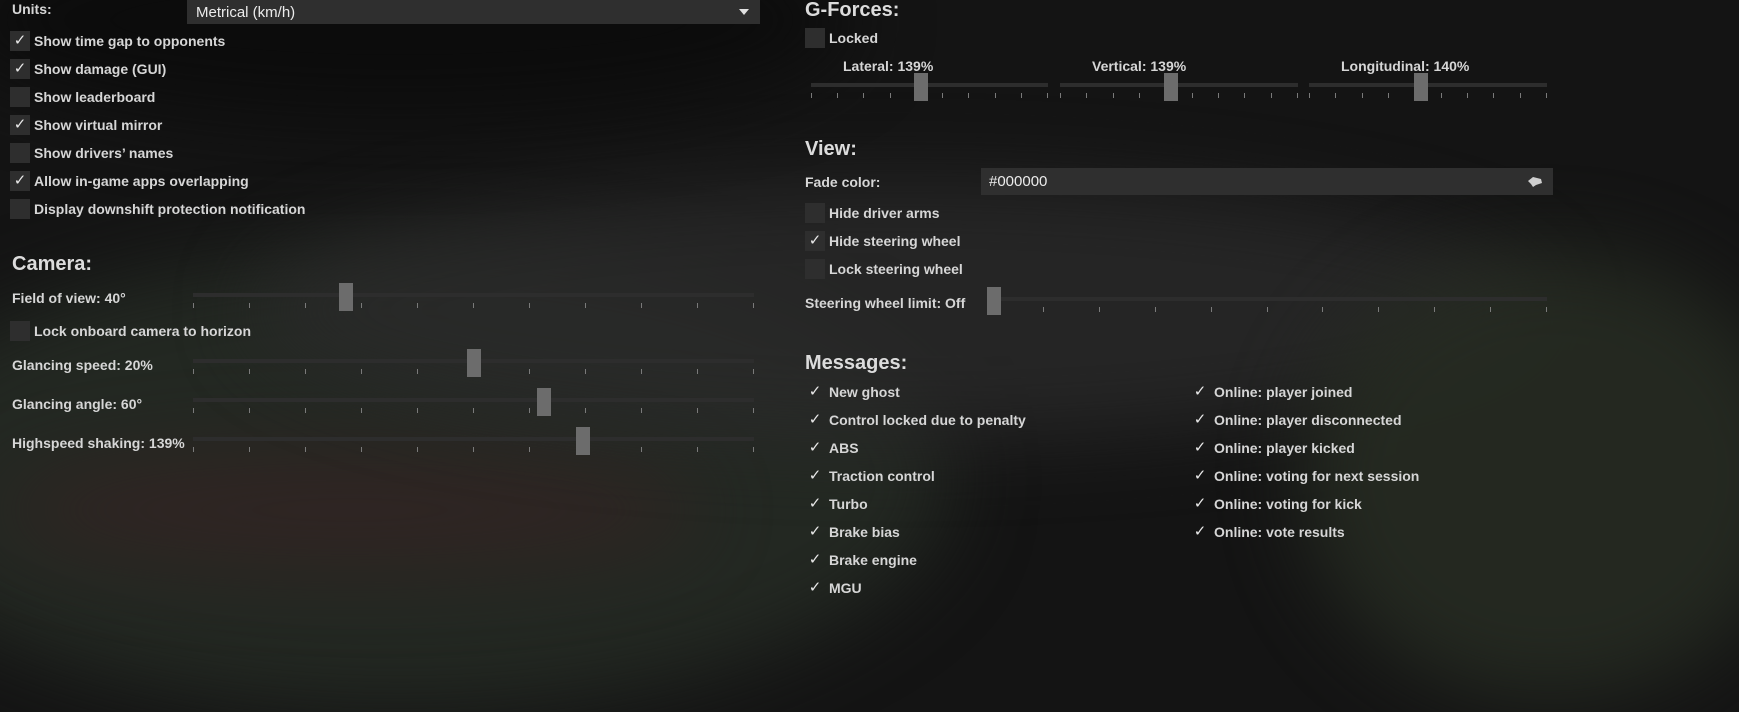  I want to click on option-label: Show leaderboard, so click(95, 97).